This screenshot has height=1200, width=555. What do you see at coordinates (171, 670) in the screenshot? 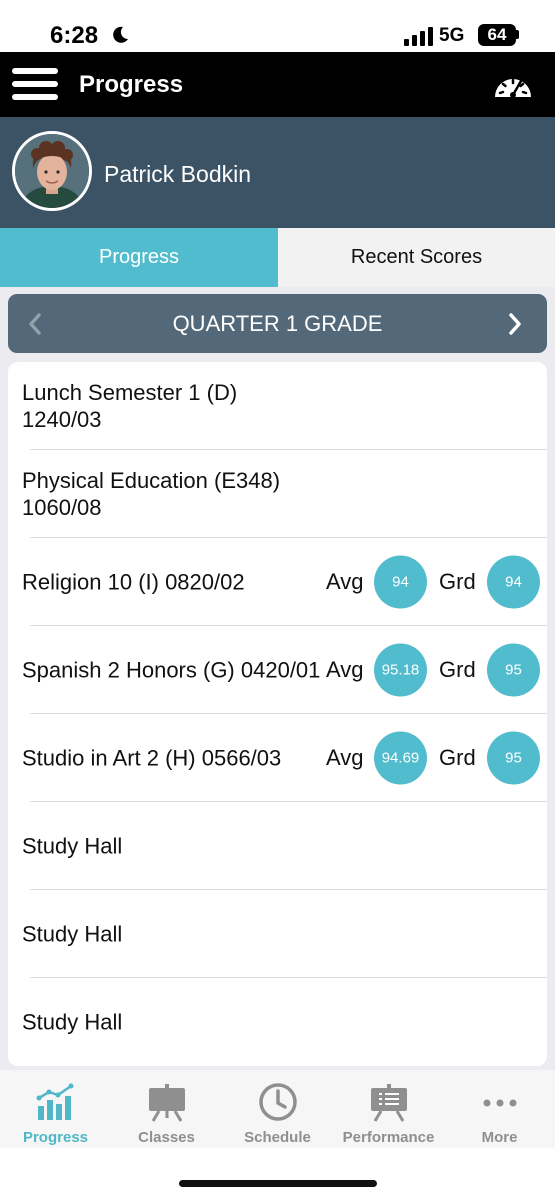
I see `course-name: Spanish 2 Honors (G) 0420/01` at bounding box center [171, 670].